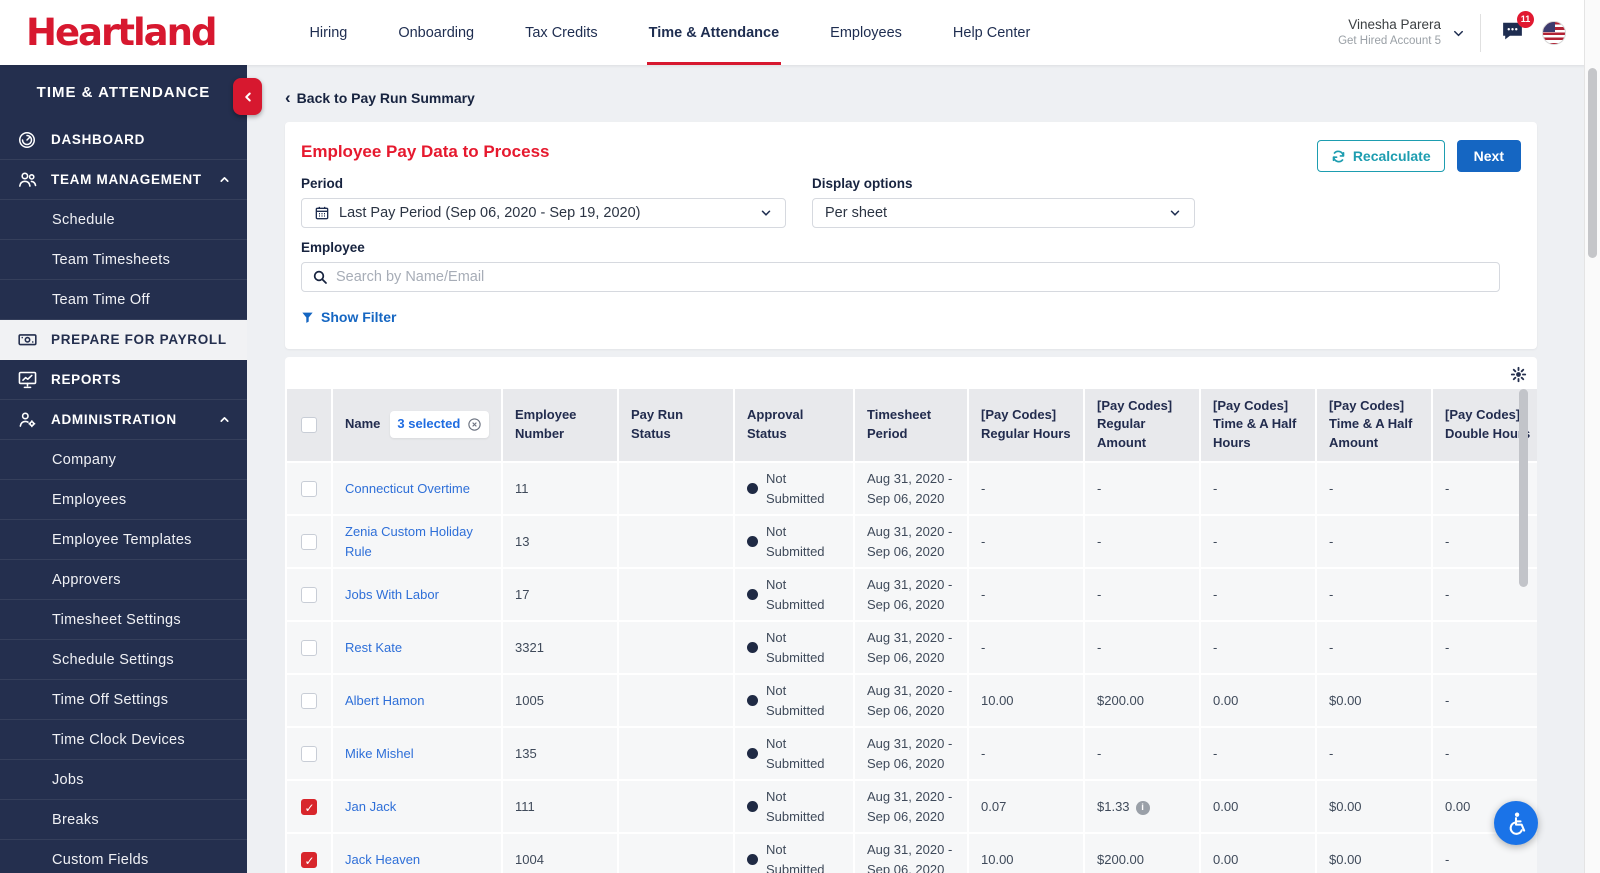 The width and height of the screenshot is (1600, 873). I want to click on clear-selection-icon, so click(474, 424).